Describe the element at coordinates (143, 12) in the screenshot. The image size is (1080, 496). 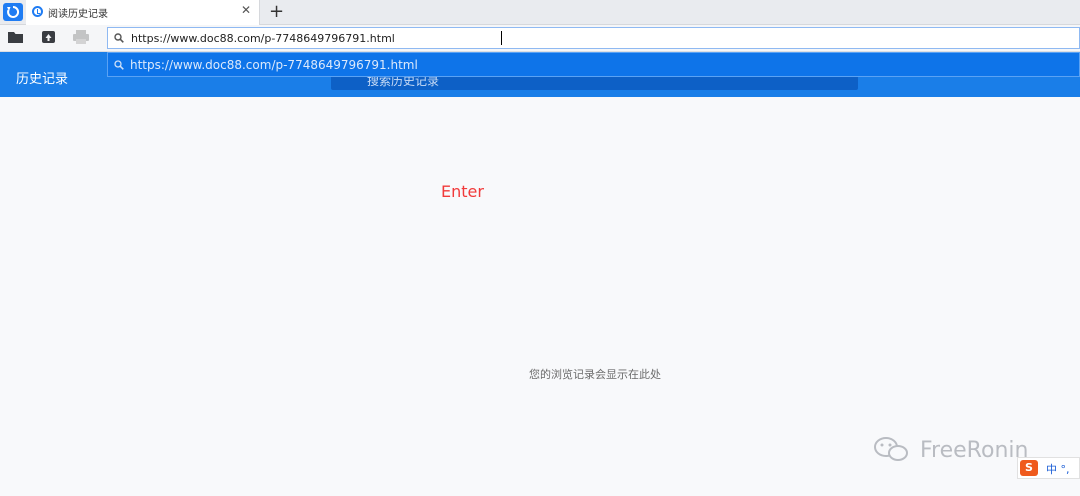
I see `tab-history: 阅读历史记录 ✕` at that location.